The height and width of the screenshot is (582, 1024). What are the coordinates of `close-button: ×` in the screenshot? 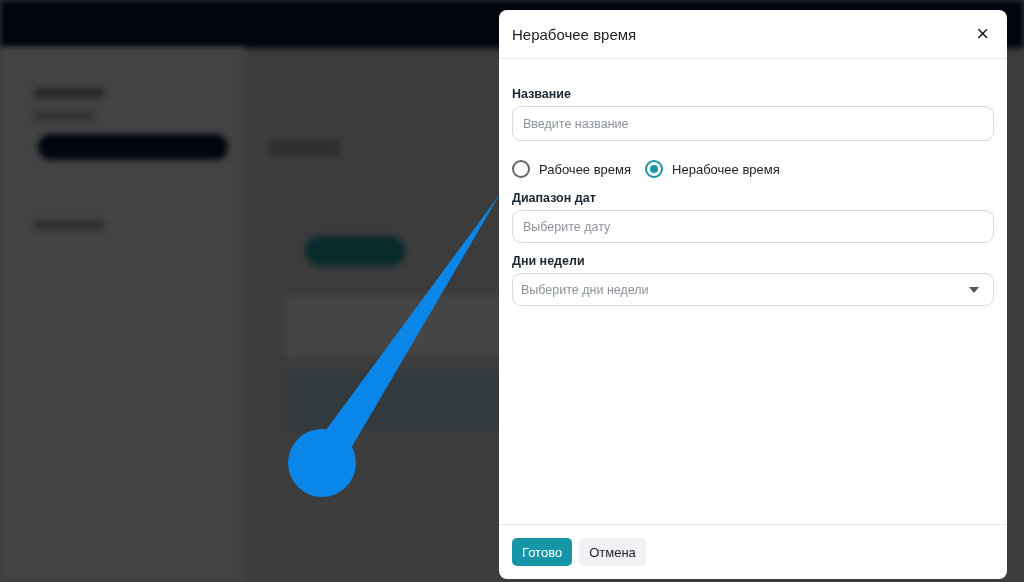 It's located at (982, 34).